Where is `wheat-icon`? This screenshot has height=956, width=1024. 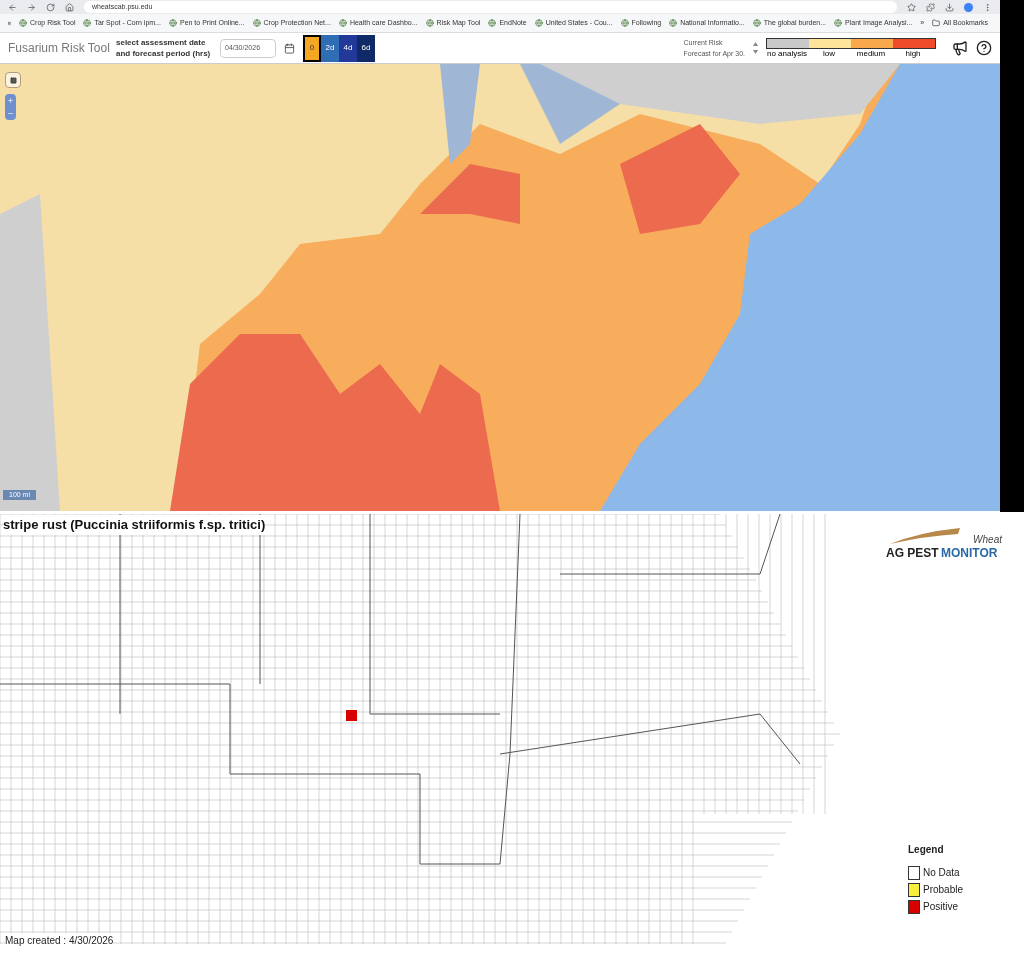 wheat-icon is located at coordinates (925, 535).